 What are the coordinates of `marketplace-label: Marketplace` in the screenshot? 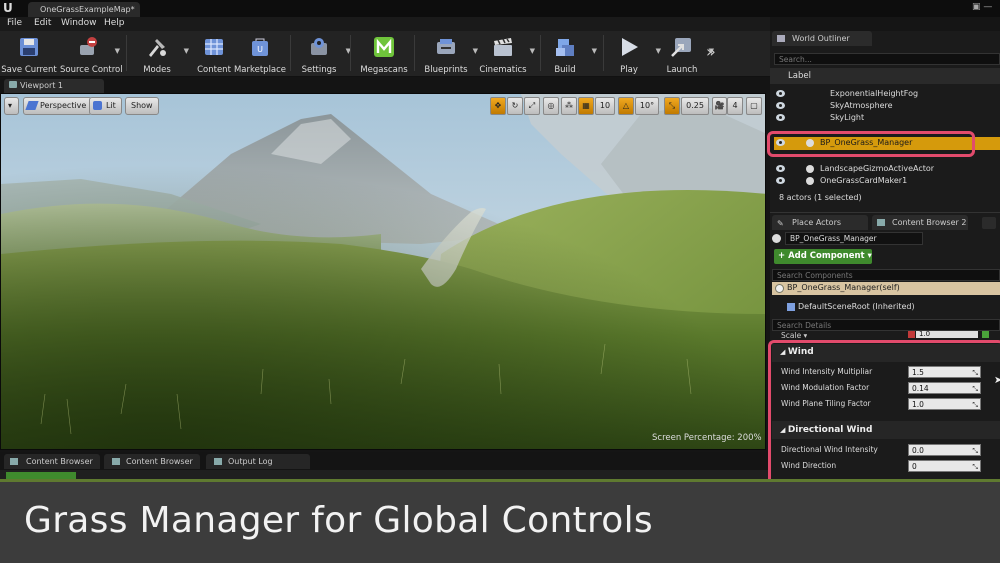 It's located at (260, 70).